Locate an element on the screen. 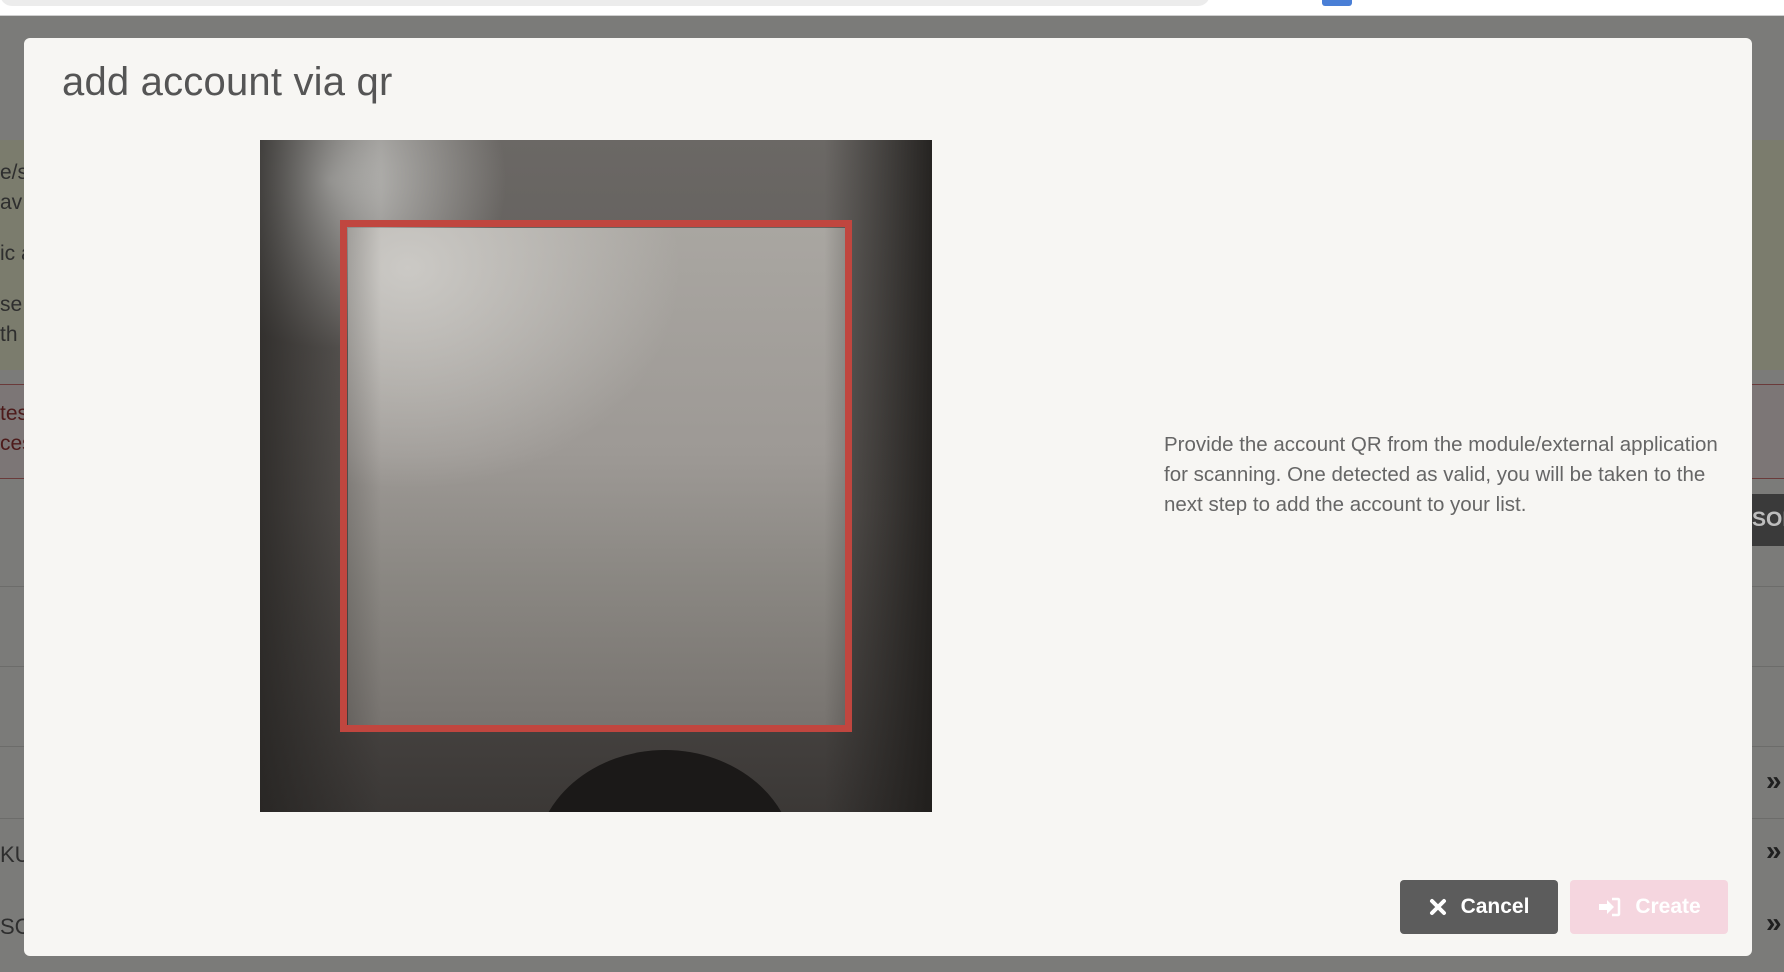 The width and height of the screenshot is (1784, 972). create-button: Create is located at coordinates (1649, 907).